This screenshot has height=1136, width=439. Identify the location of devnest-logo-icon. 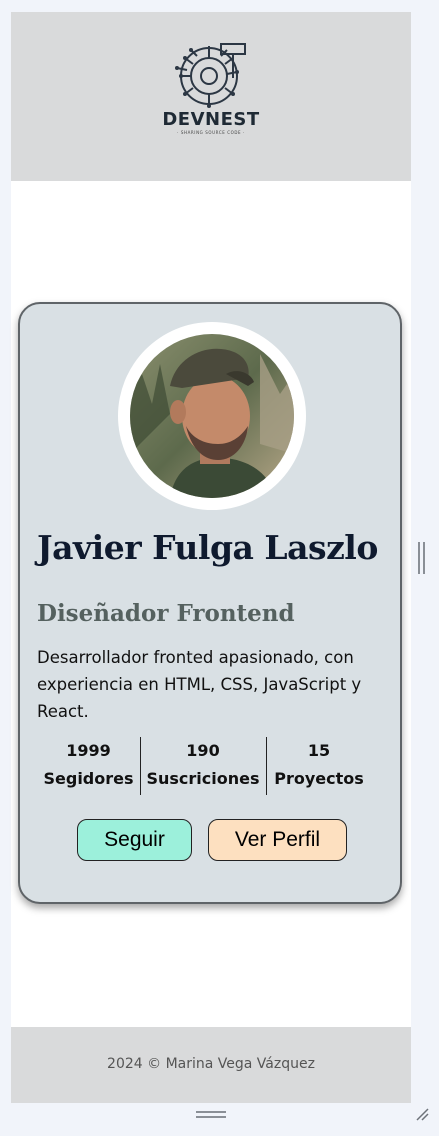
(210, 75).